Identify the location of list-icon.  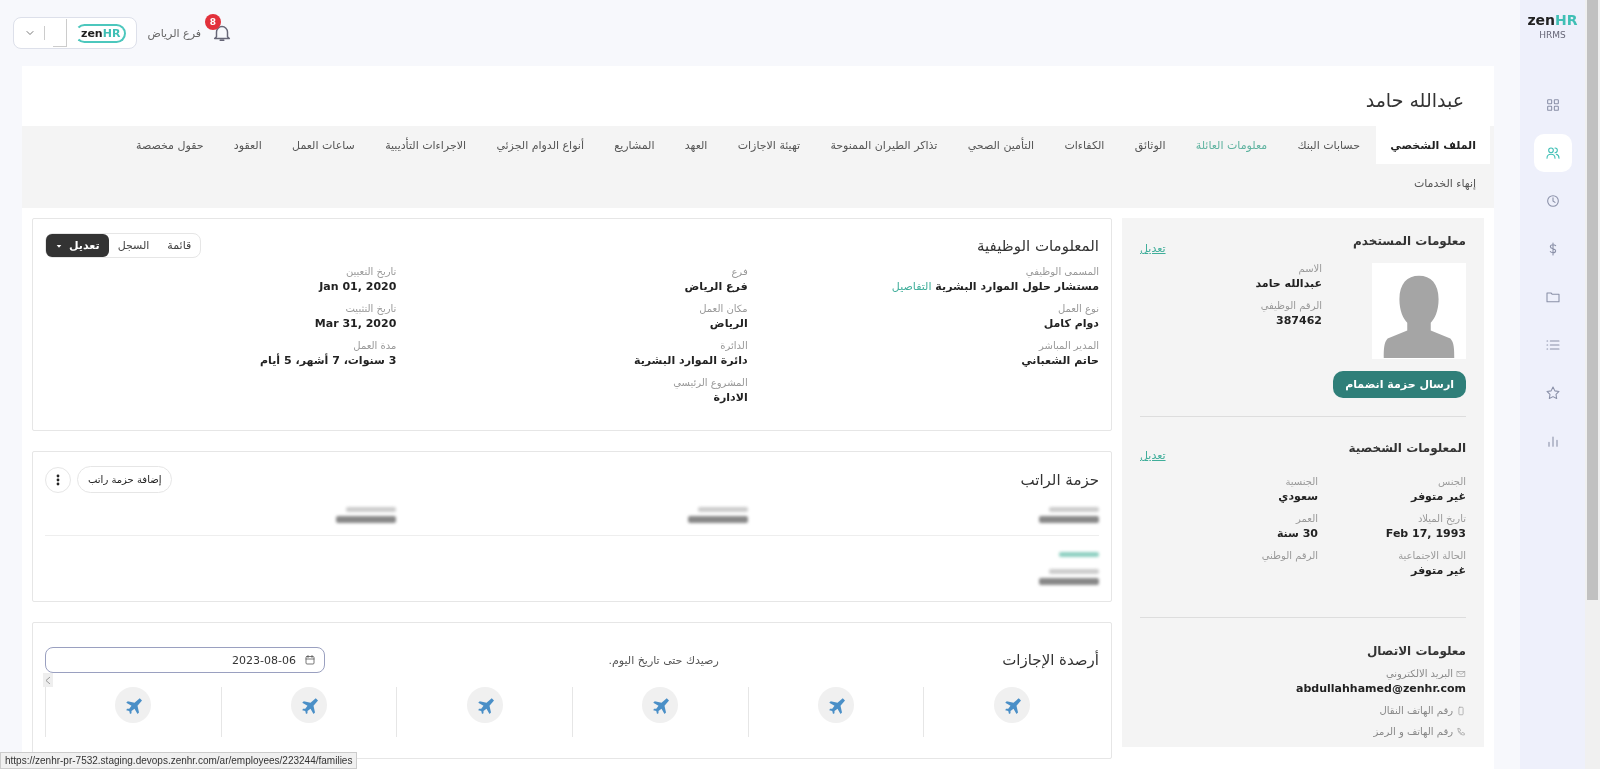
(1552, 345).